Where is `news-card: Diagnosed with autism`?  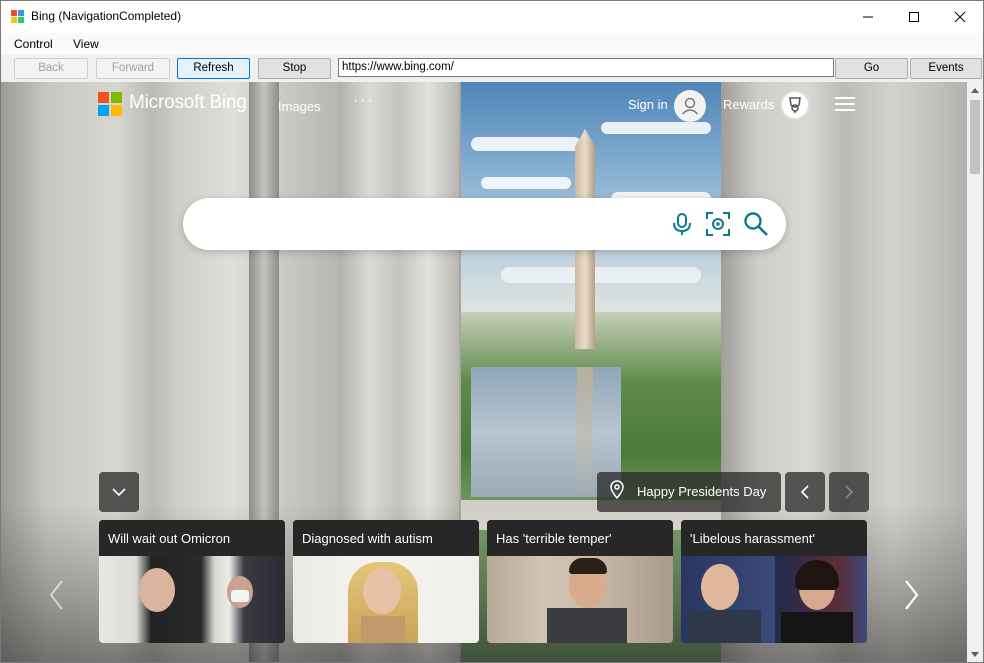
news-card: Diagnosed with autism is located at coordinates (386, 581).